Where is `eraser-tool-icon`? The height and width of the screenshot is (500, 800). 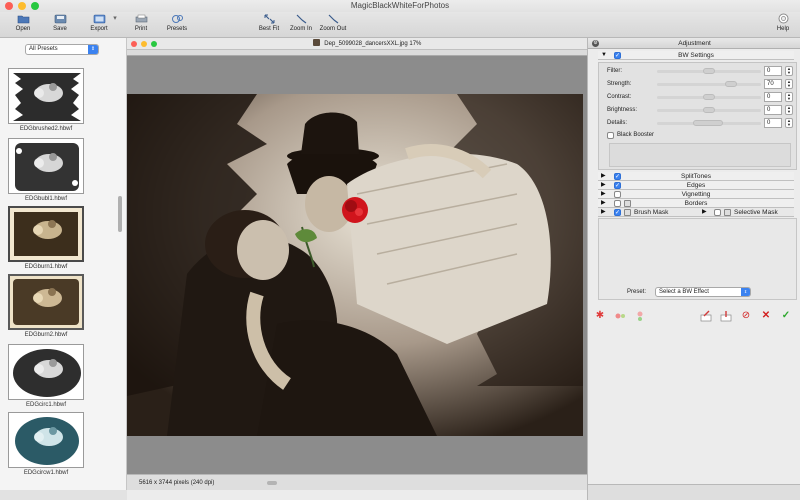 eraser-tool-icon is located at coordinates (640, 316).